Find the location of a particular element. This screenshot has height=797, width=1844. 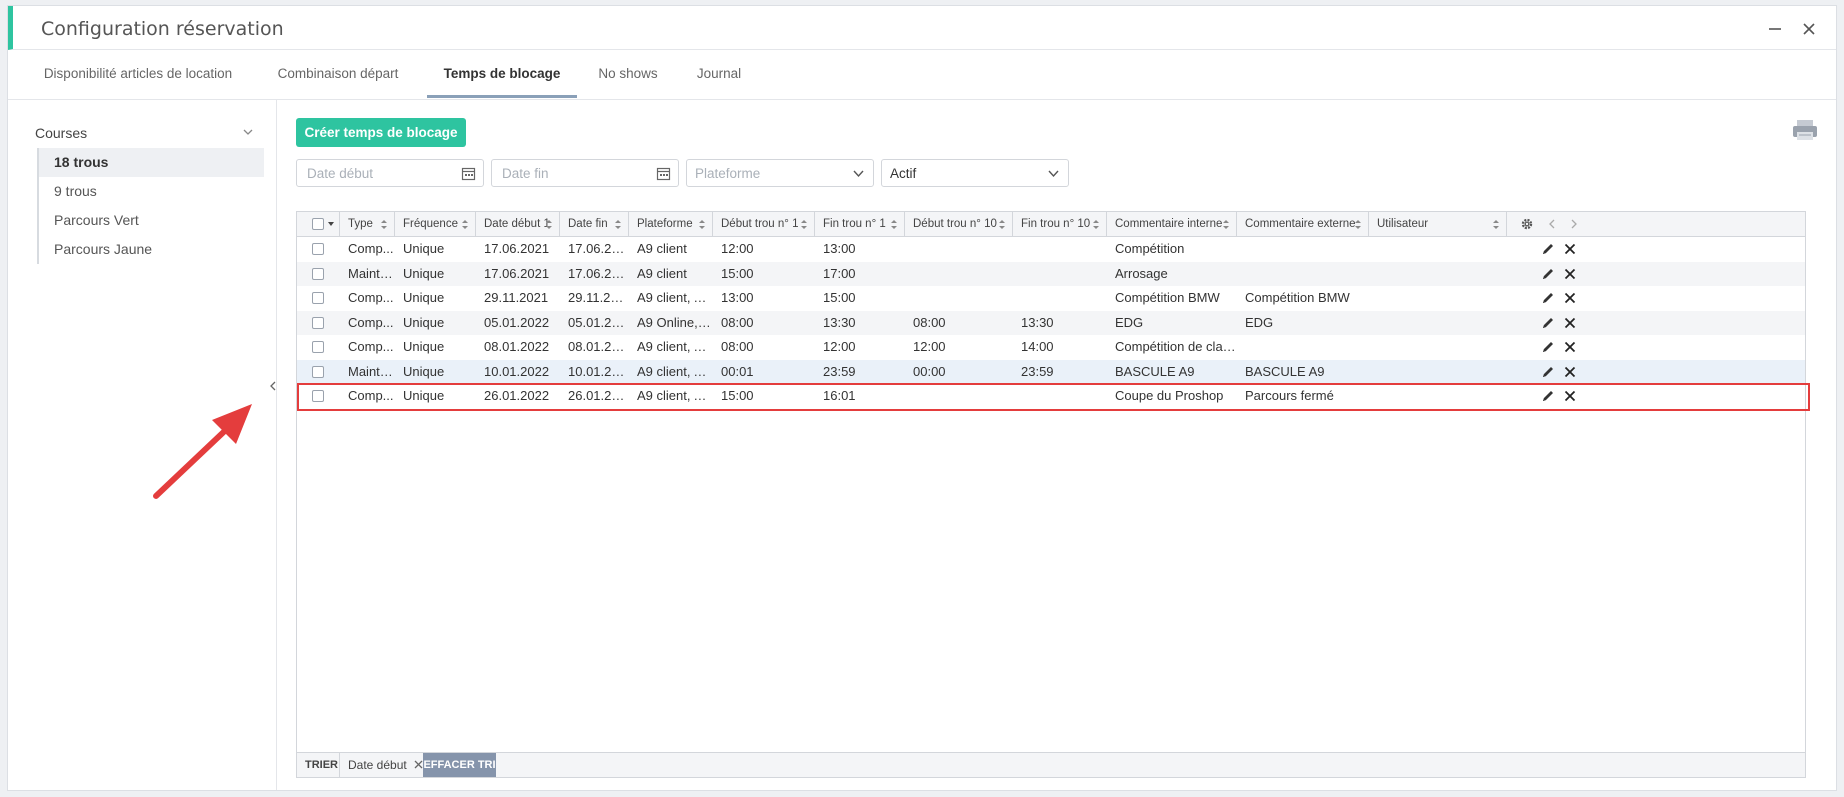

column-header-fin-trou-1: Fin trou n° 1 is located at coordinates (860, 224).